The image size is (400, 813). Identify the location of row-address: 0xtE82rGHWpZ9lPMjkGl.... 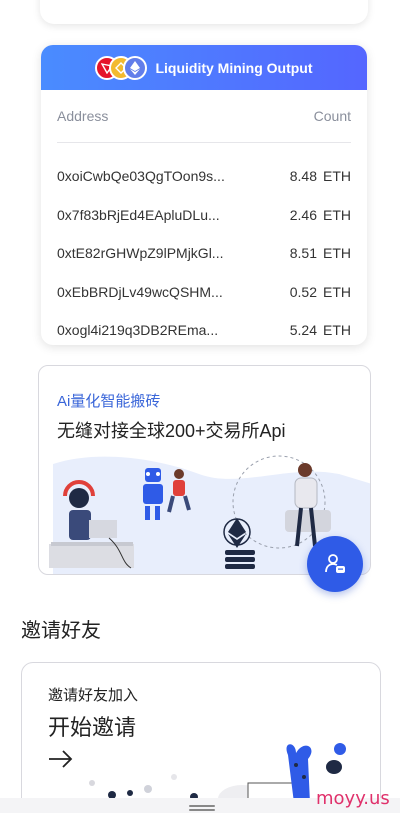
(140, 253).